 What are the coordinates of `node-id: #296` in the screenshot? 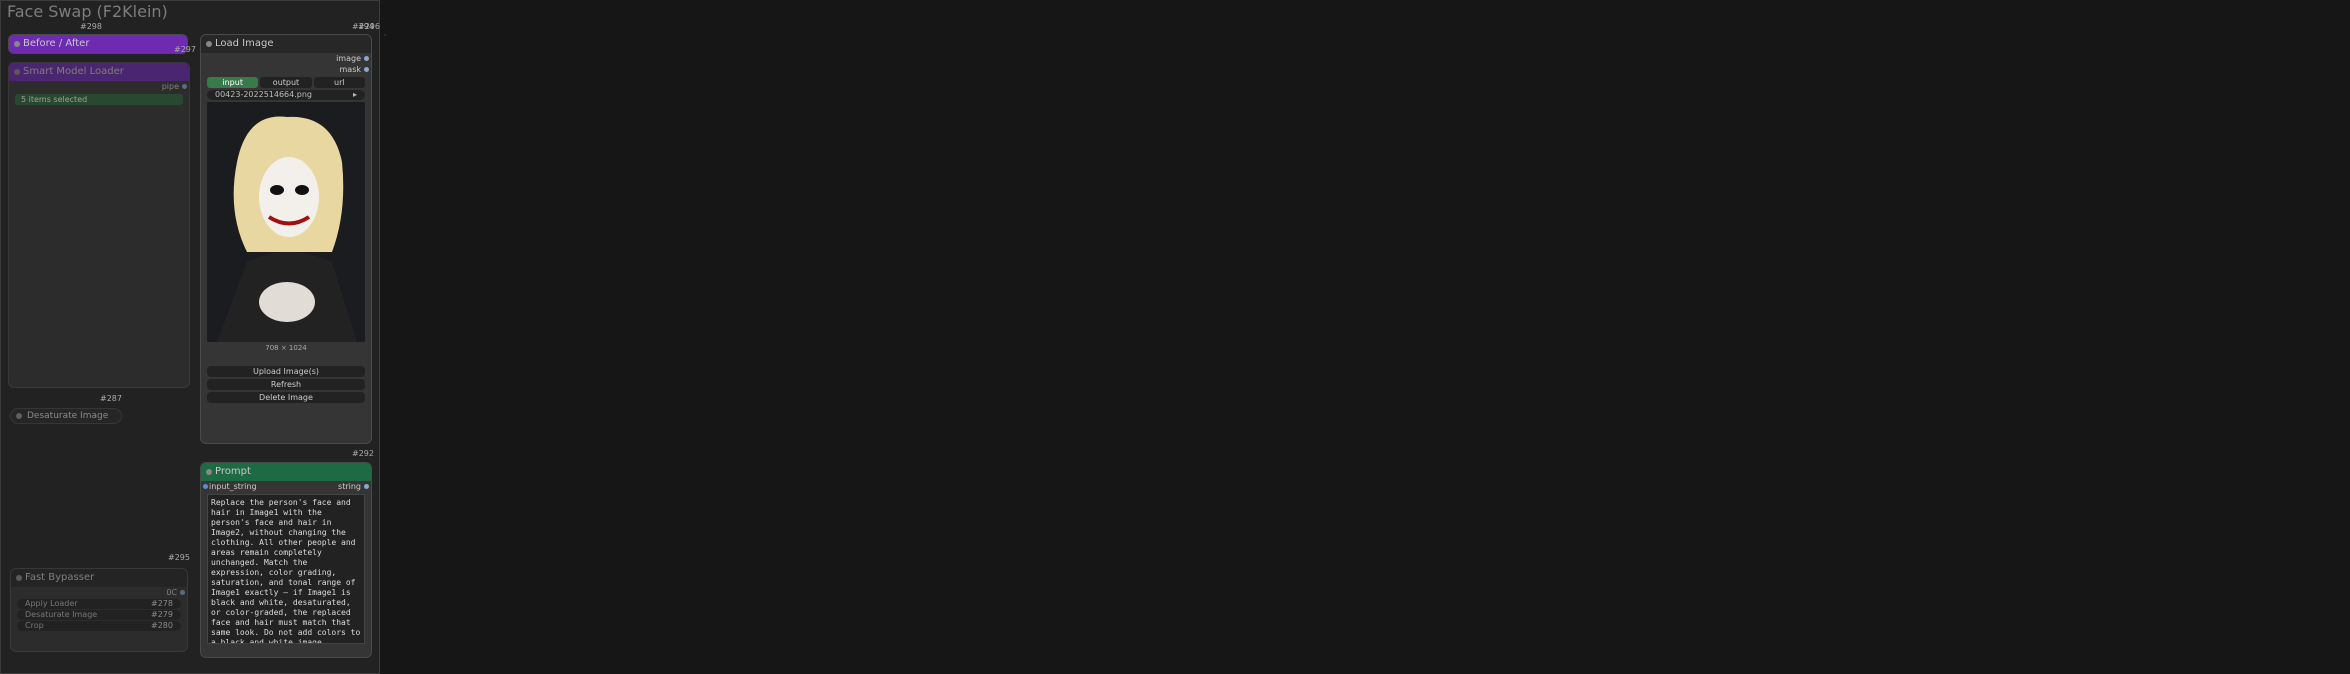 It's located at (369, 26).